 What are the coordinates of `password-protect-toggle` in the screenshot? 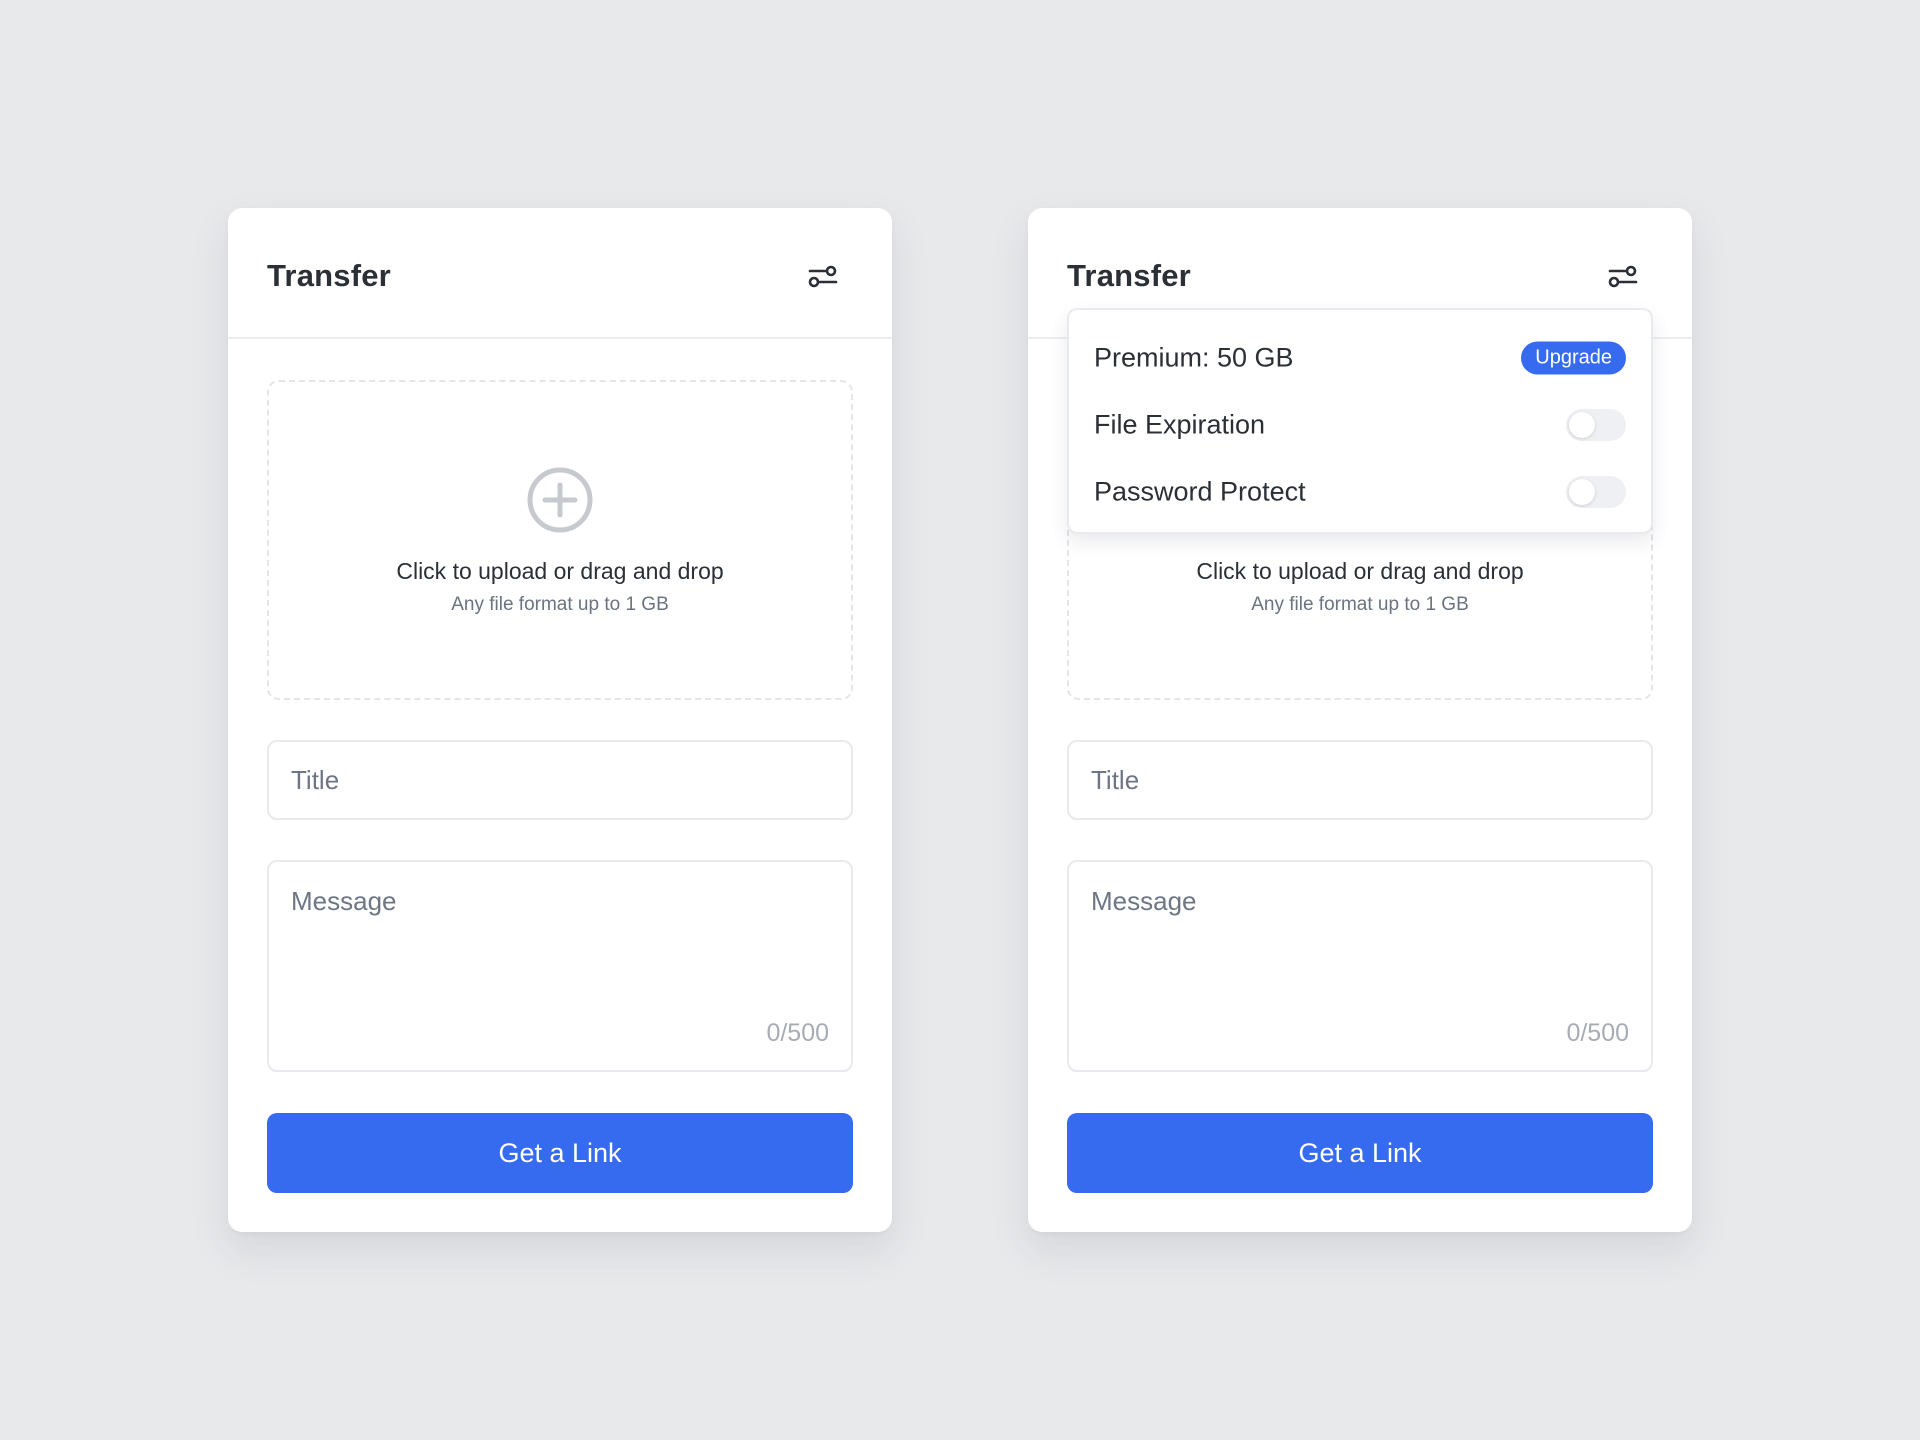 It's located at (1596, 492).